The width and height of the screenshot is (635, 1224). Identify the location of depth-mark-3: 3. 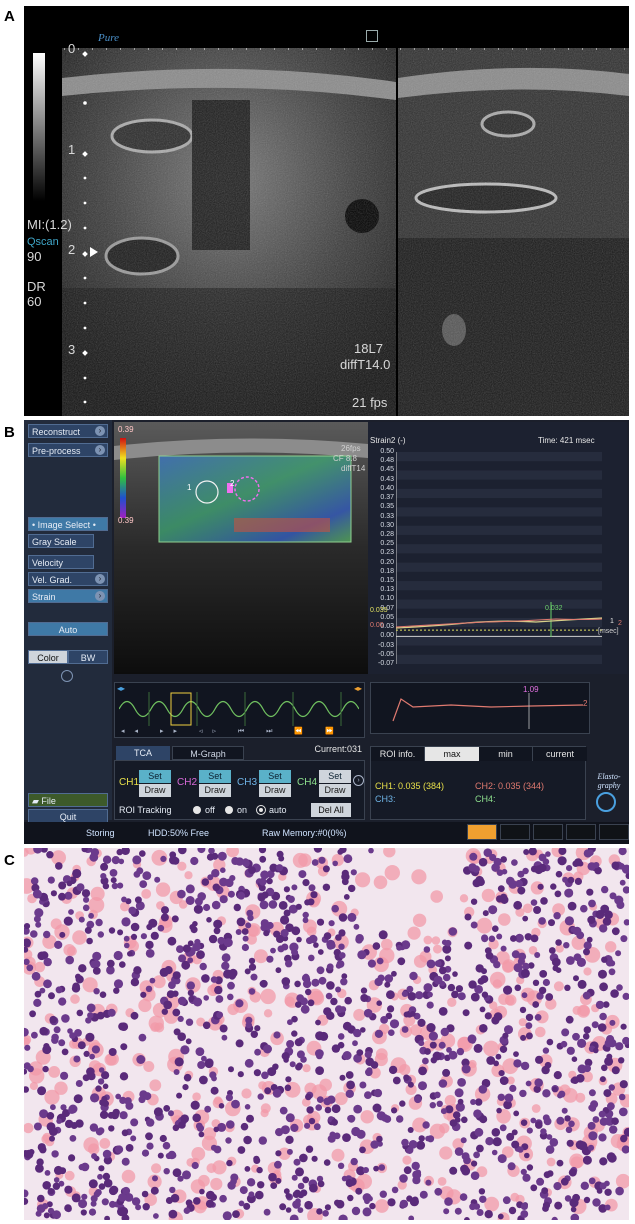
(72, 349).